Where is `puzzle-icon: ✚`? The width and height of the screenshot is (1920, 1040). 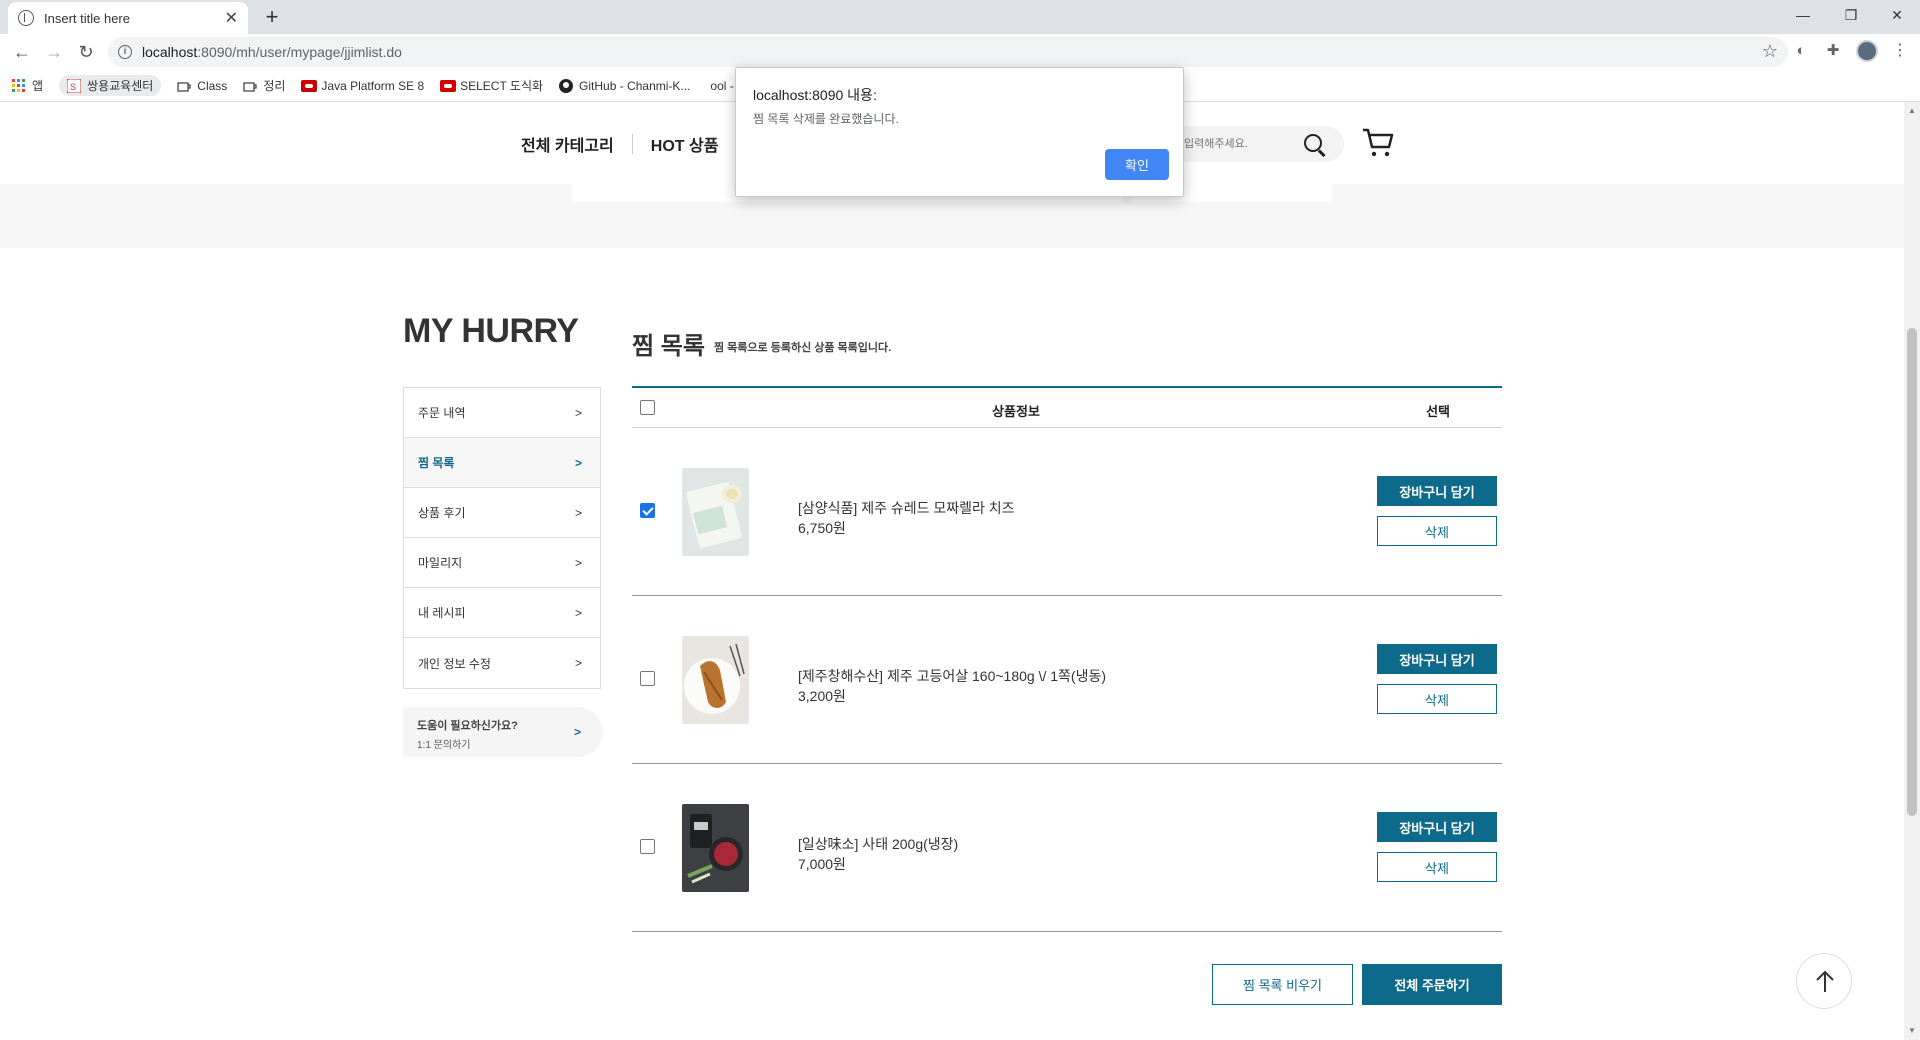 puzzle-icon: ✚ is located at coordinates (1833, 51).